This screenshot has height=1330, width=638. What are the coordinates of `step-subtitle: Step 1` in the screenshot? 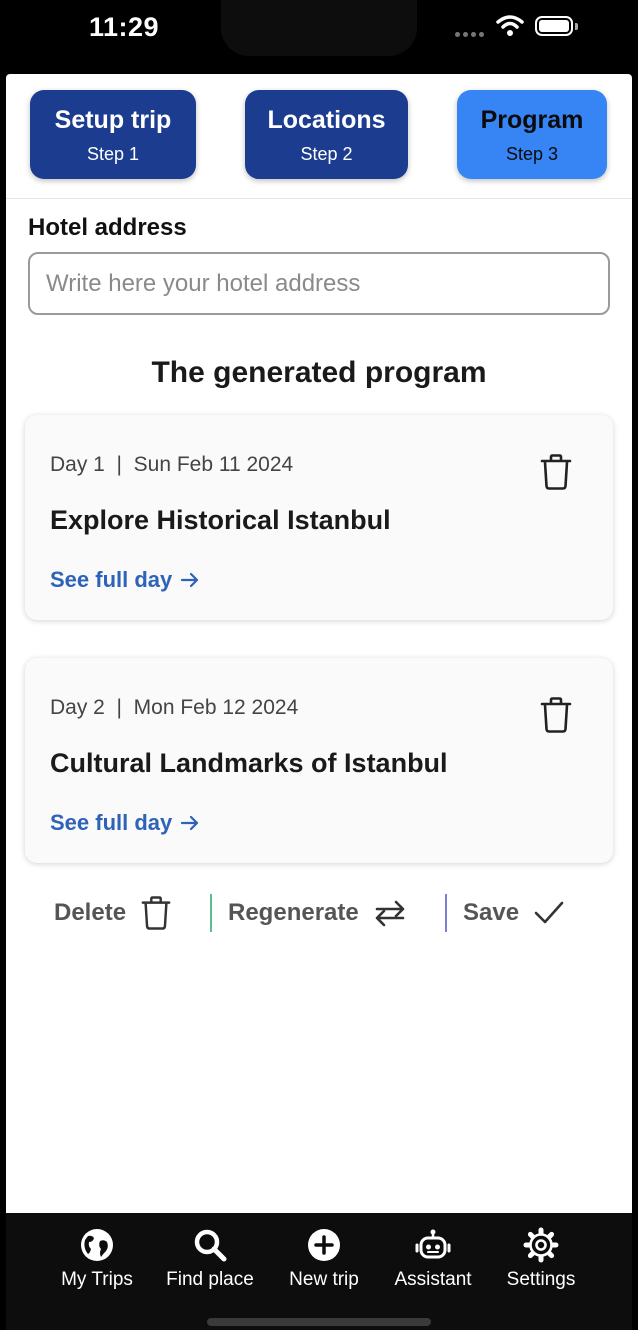 It's located at (113, 154).